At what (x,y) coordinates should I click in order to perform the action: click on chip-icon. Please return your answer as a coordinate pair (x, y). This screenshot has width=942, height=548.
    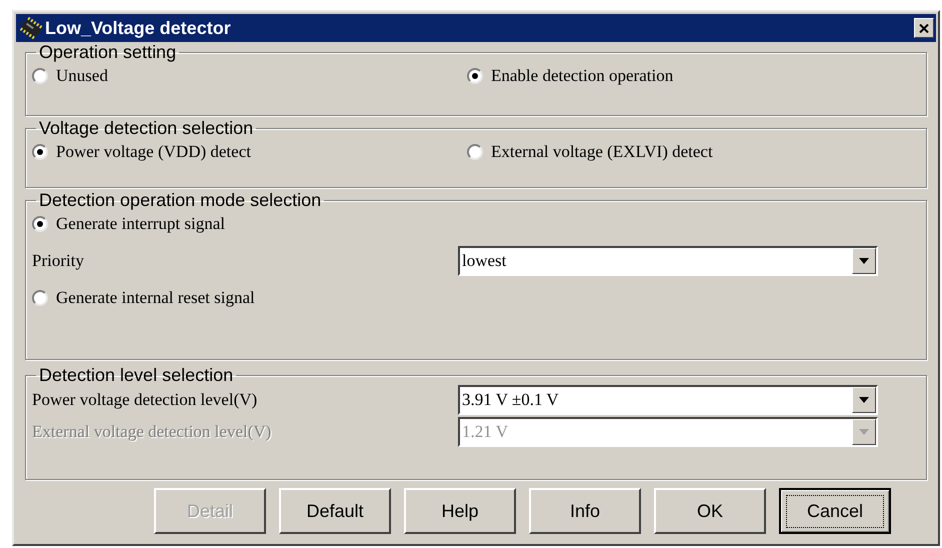
    Looking at the image, I should click on (31, 28).